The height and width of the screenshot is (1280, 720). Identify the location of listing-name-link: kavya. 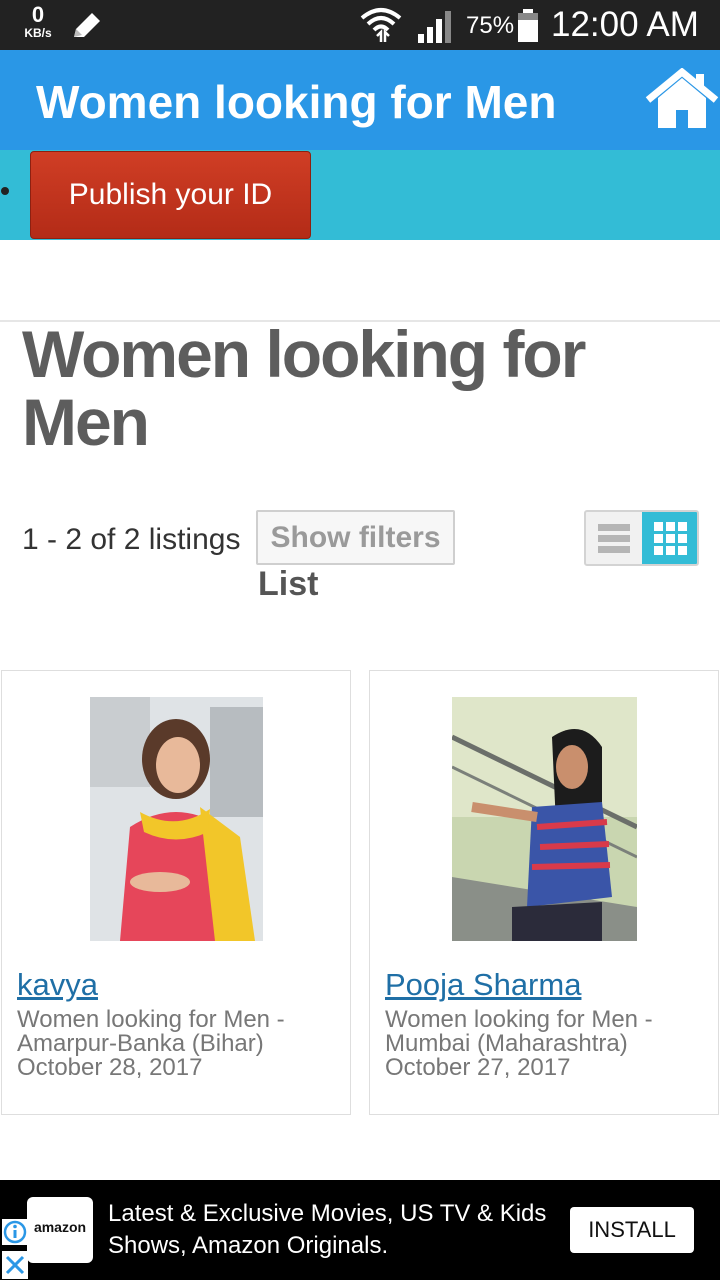
(57, 985).